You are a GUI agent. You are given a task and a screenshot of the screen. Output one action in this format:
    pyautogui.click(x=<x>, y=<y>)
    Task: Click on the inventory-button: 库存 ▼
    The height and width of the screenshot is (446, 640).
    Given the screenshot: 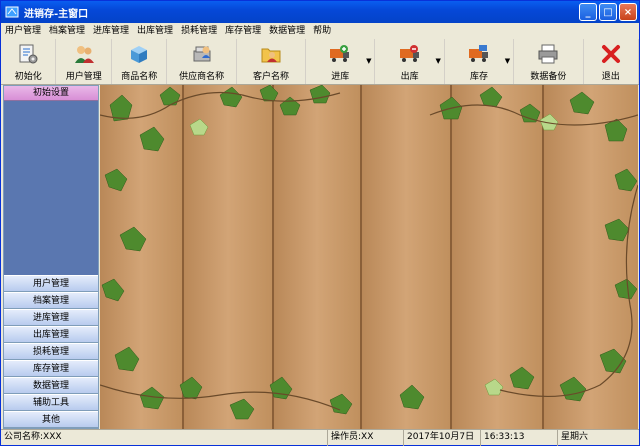 What is the action you would take?
    pyautogui.click(x=480, y=61)
    